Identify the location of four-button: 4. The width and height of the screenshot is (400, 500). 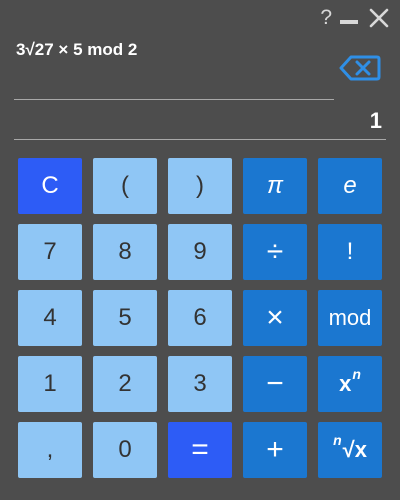
(50, 318).